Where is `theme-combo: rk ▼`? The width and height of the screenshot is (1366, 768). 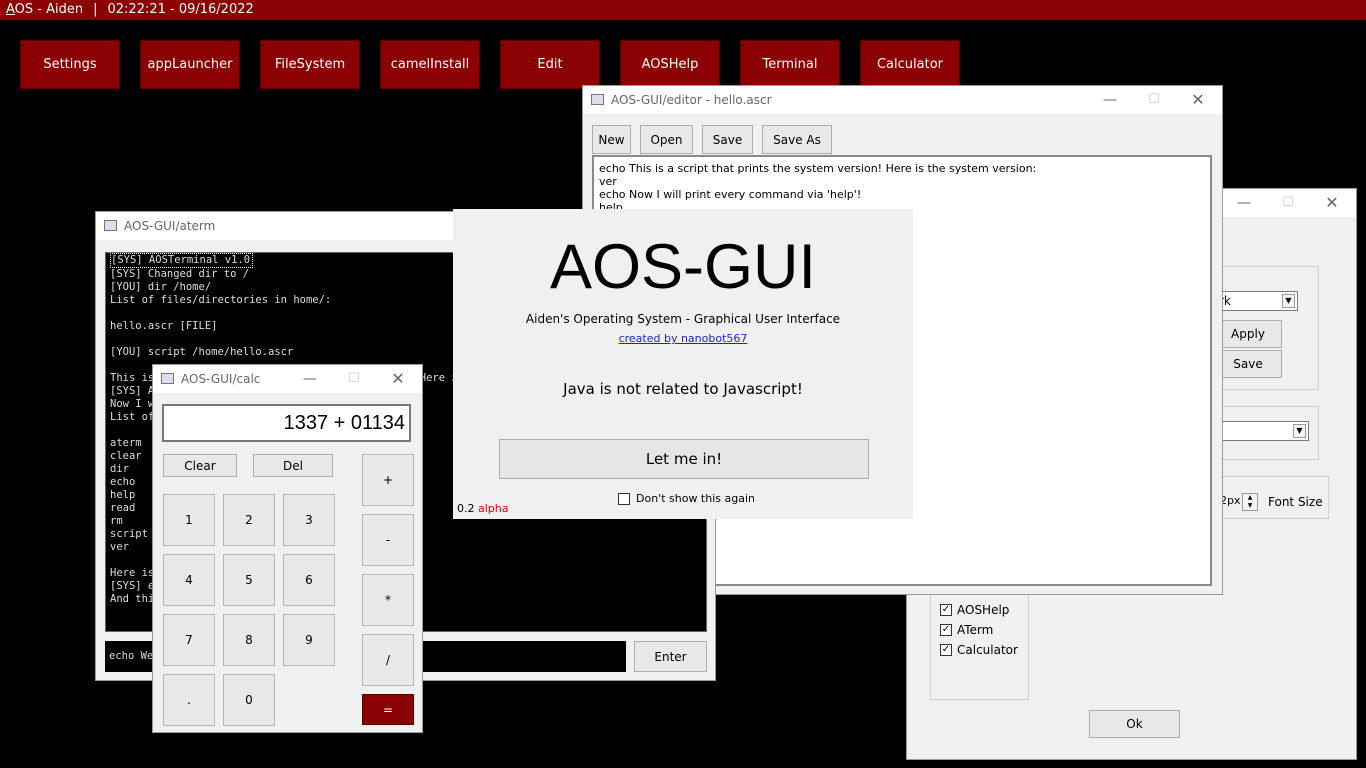
theme-combo: rk ▼ is located at coordinates (1256, 301).